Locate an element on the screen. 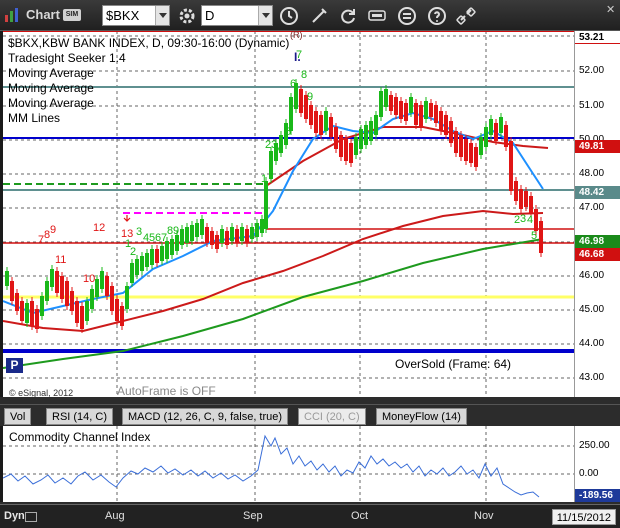  time-label-sep: Sep is located at coordinates (253, 516).